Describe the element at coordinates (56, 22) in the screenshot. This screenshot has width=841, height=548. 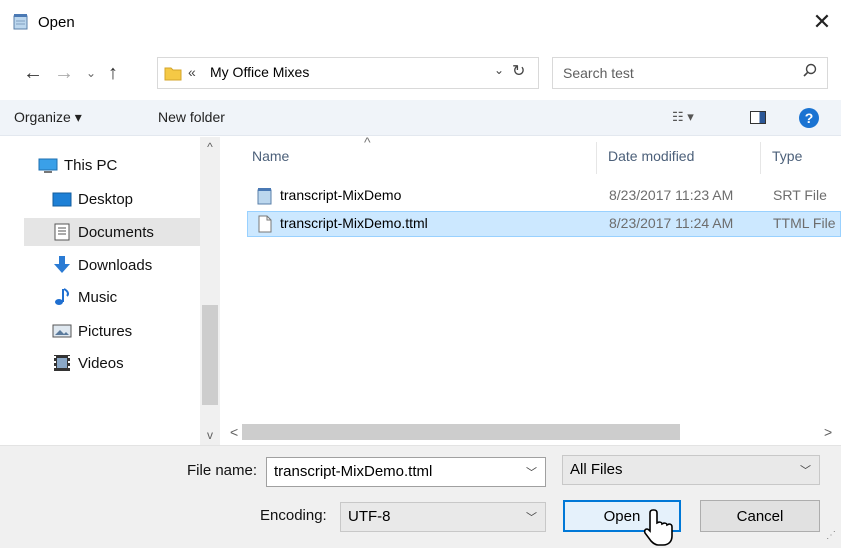
I see `window-title: Open` at that location.